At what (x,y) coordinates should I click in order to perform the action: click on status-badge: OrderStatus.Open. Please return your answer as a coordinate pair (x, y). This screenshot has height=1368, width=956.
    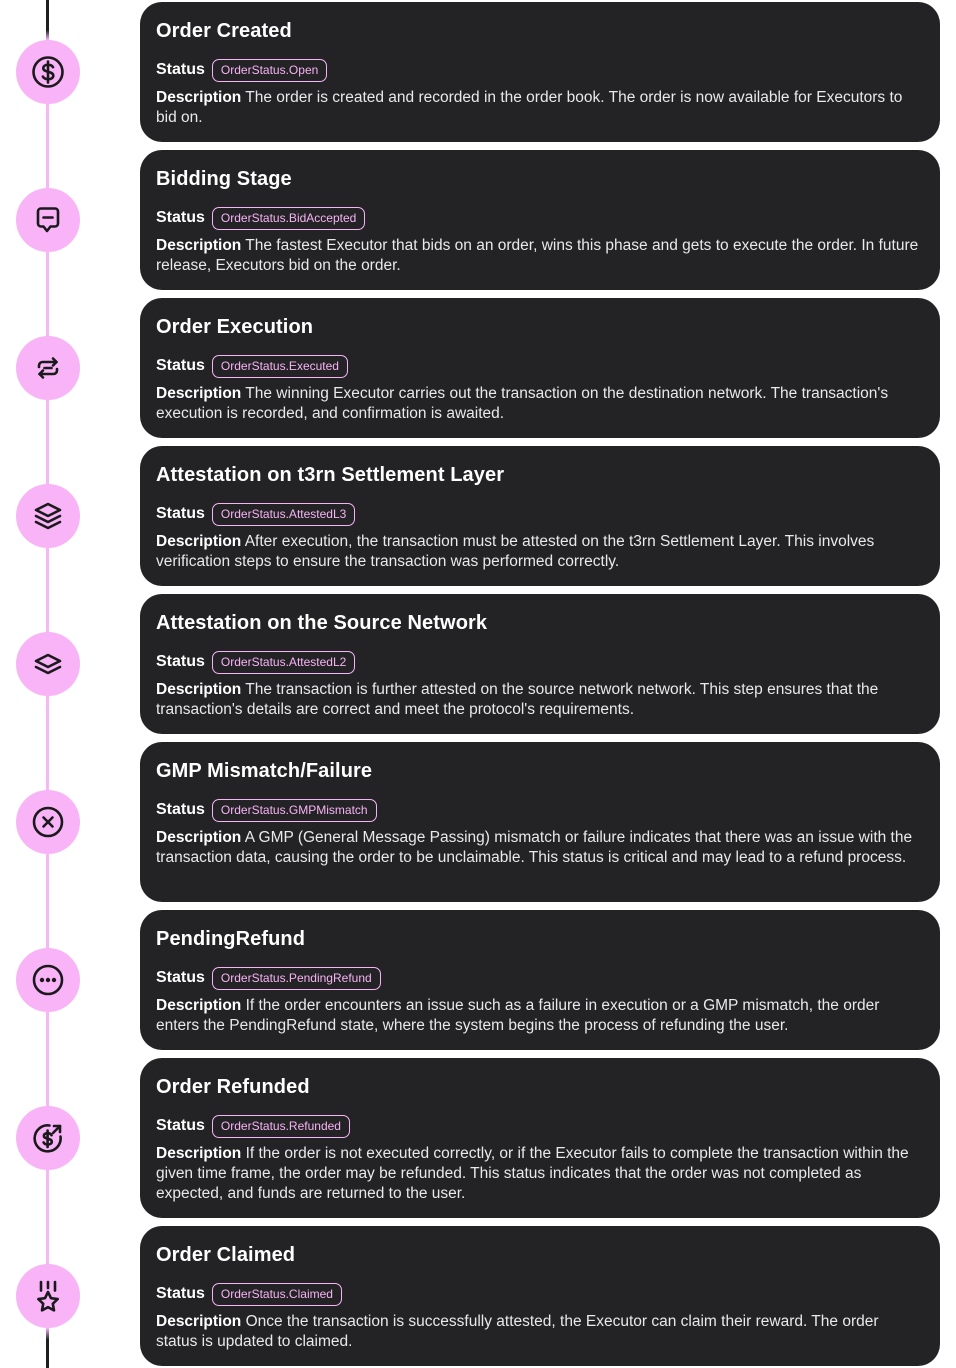
    Looking at the image, I should click on (269, 70).